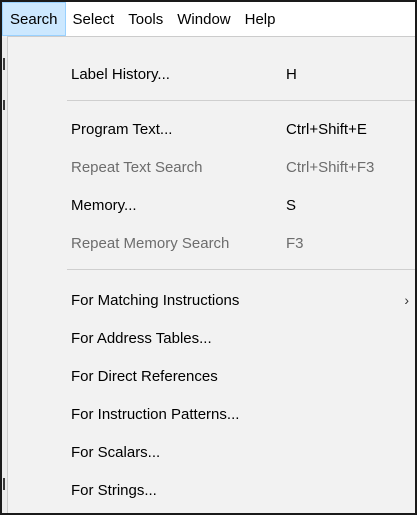  Describe the element at coordinates (211, 129) in the screenshot. I see `menu-item-program-text: Program Text... Ctrl+Shift+E` at that location.